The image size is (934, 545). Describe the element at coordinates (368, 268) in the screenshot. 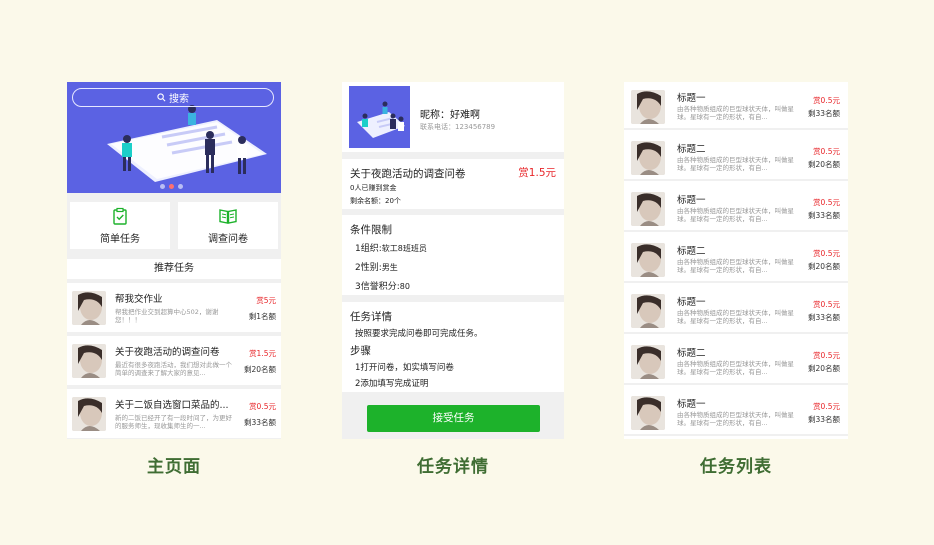

I see `condition-label: 2性别:` at that location.